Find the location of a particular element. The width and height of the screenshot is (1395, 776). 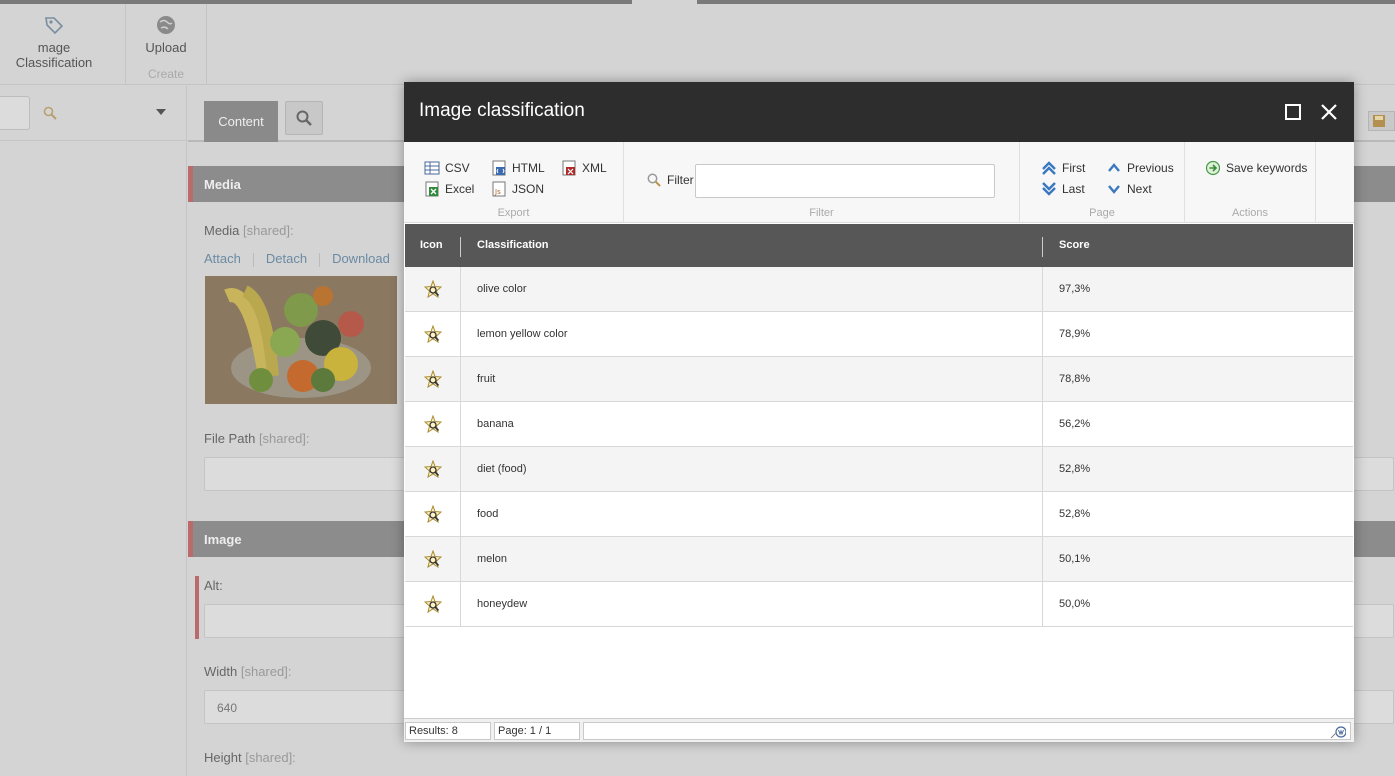

status-bar: Results: 8 Page: 1 / 1 is located at coordinates (879, 730).